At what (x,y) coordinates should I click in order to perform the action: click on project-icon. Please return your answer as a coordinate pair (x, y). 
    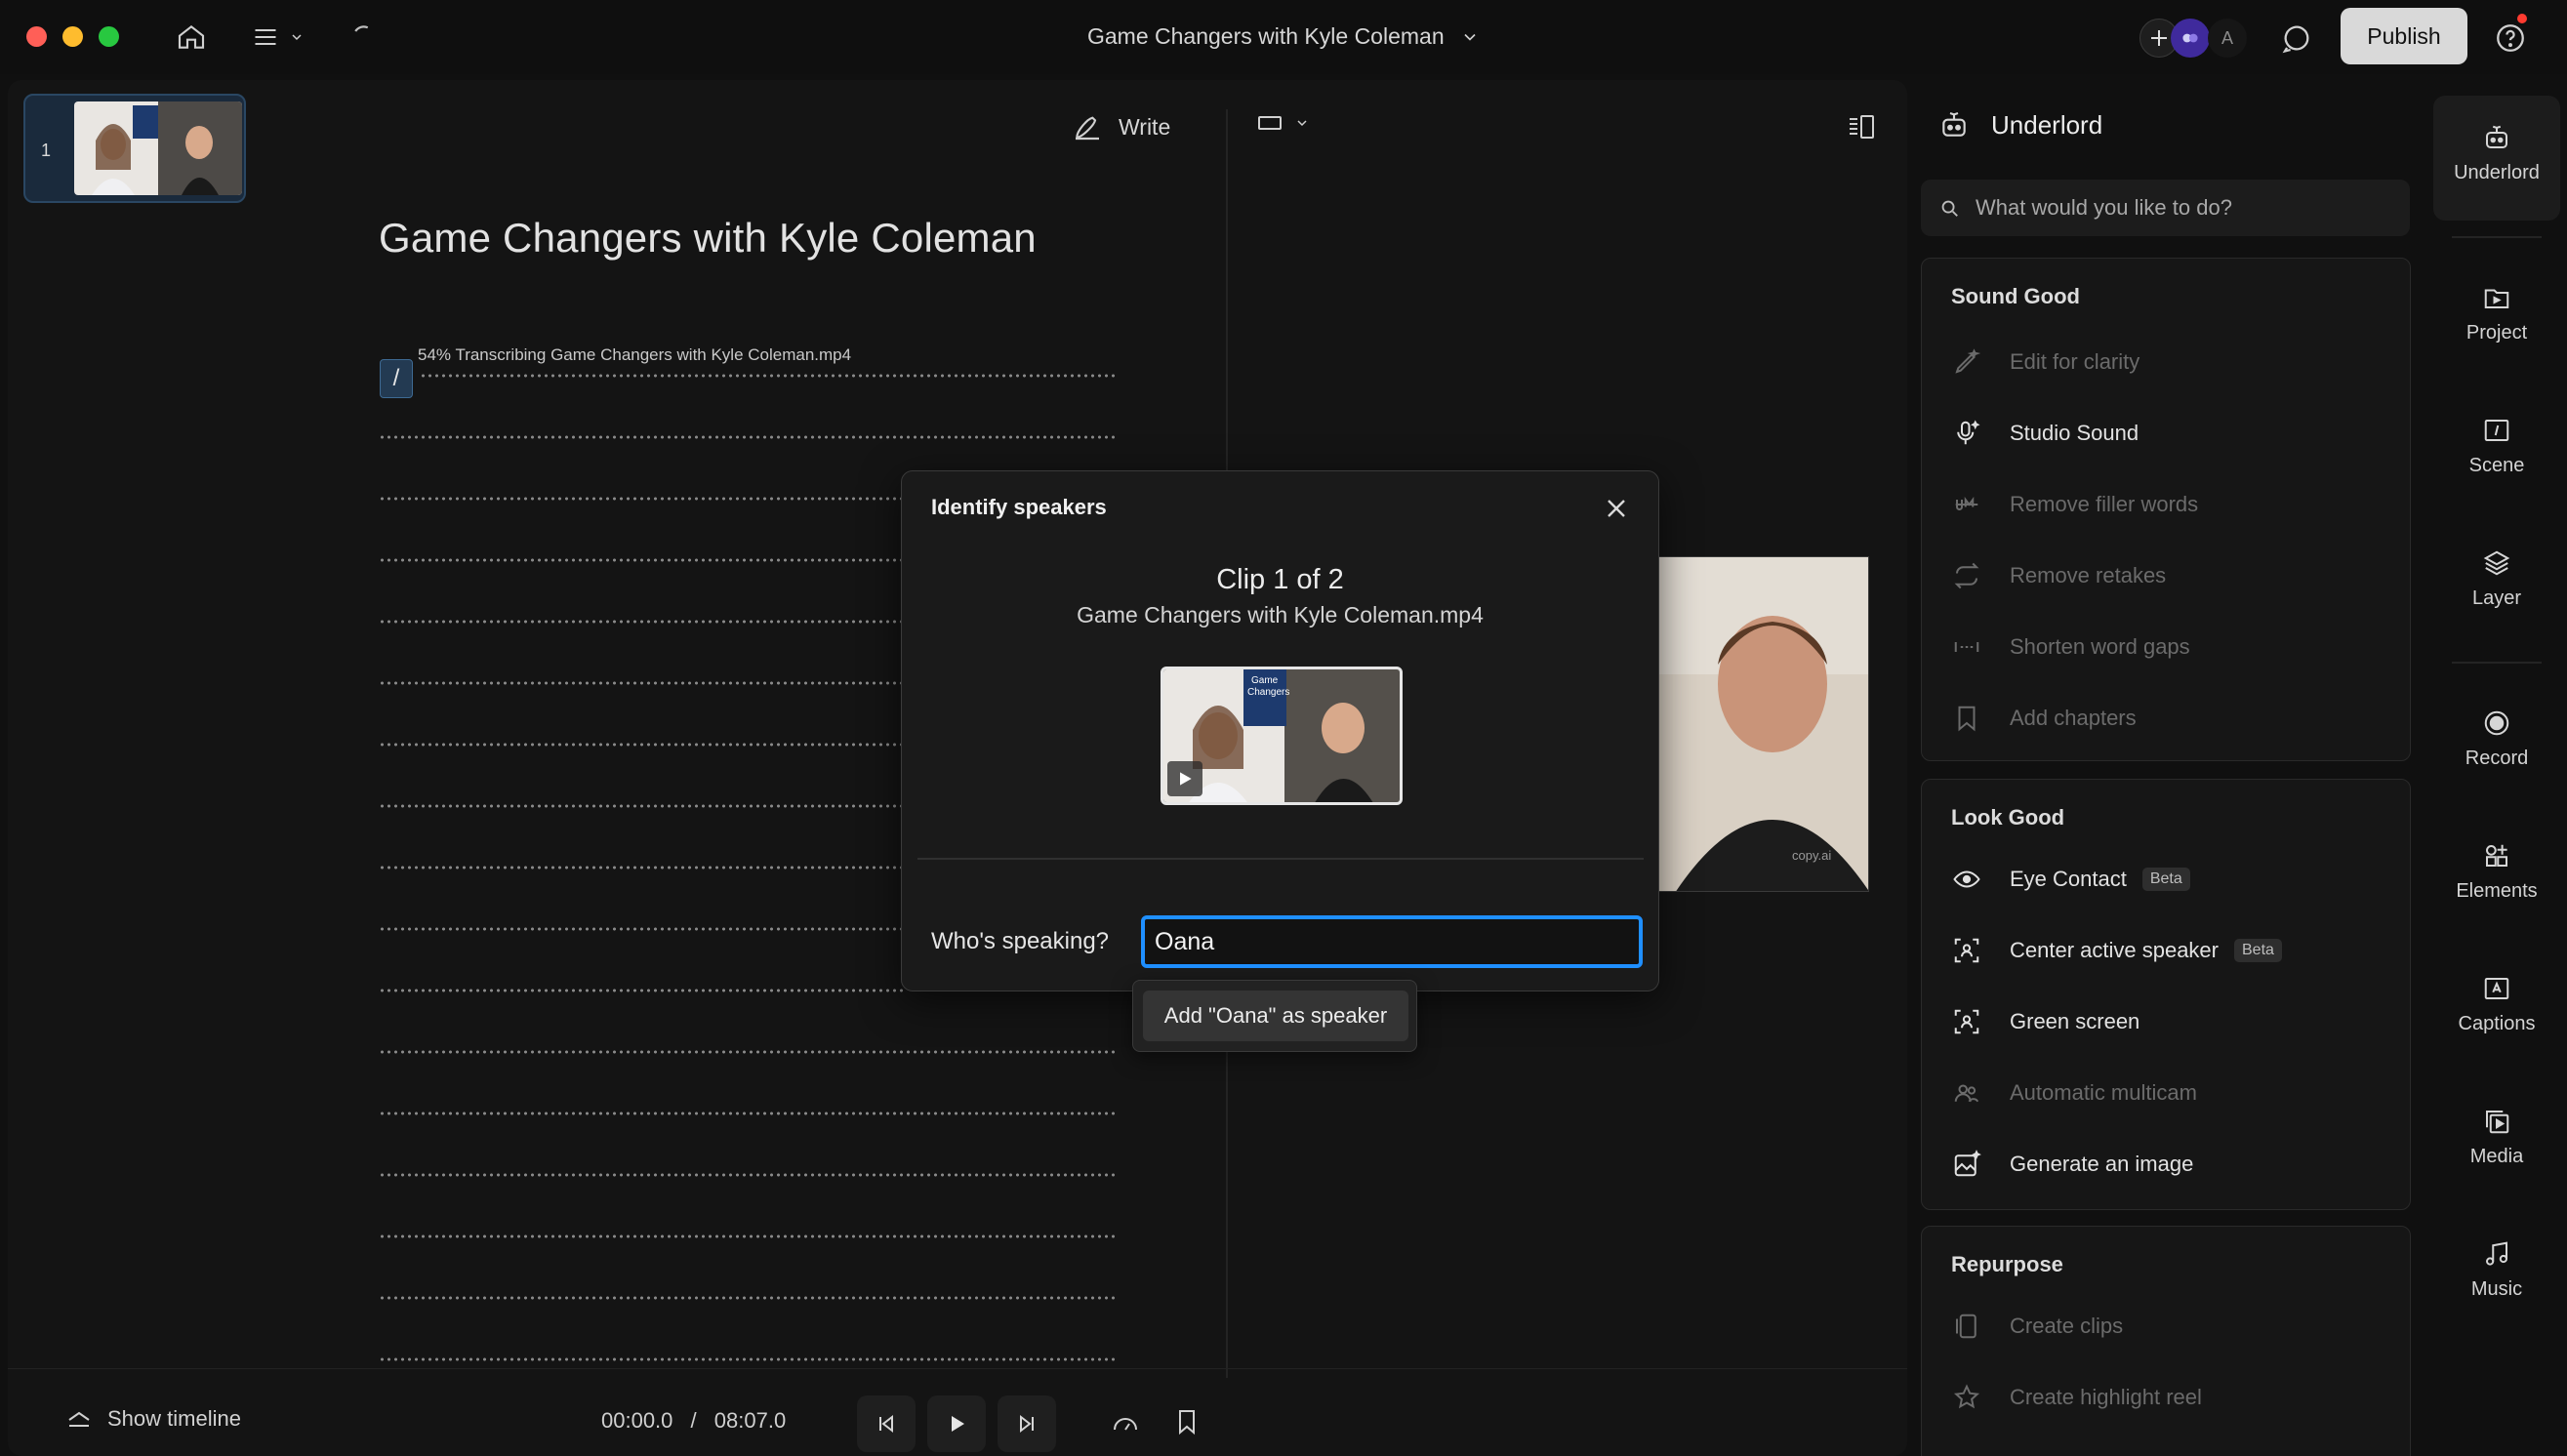
    Looking at the image, I should click on (2497, 298).